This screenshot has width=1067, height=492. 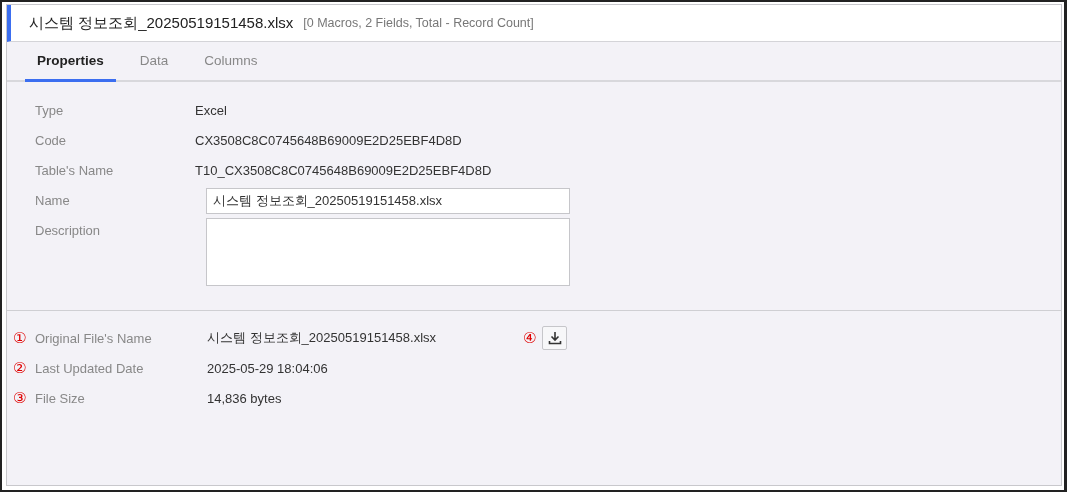 What do you see at coordinates (60, 398) in the screenshot?
I see `info-label: File Size` at bounding box center [60, 398].